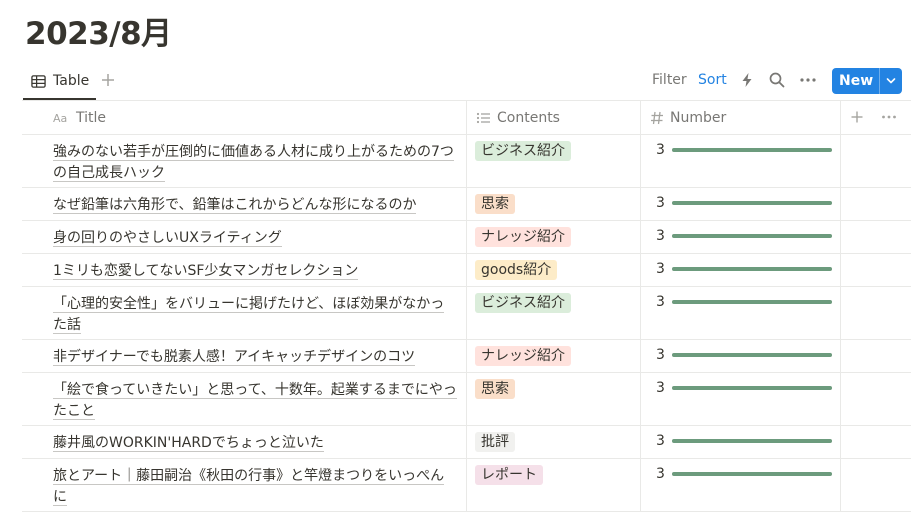  Describe the element at coordinates (889, 117) in the screenshot. I see `column-more-icon` at that location.